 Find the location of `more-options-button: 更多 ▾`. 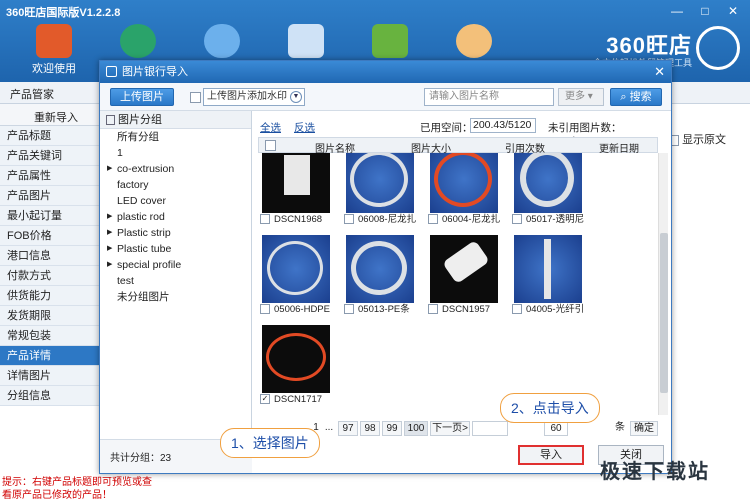

more-options-button: 更多 ▾ is located at coordinates (581, 97).